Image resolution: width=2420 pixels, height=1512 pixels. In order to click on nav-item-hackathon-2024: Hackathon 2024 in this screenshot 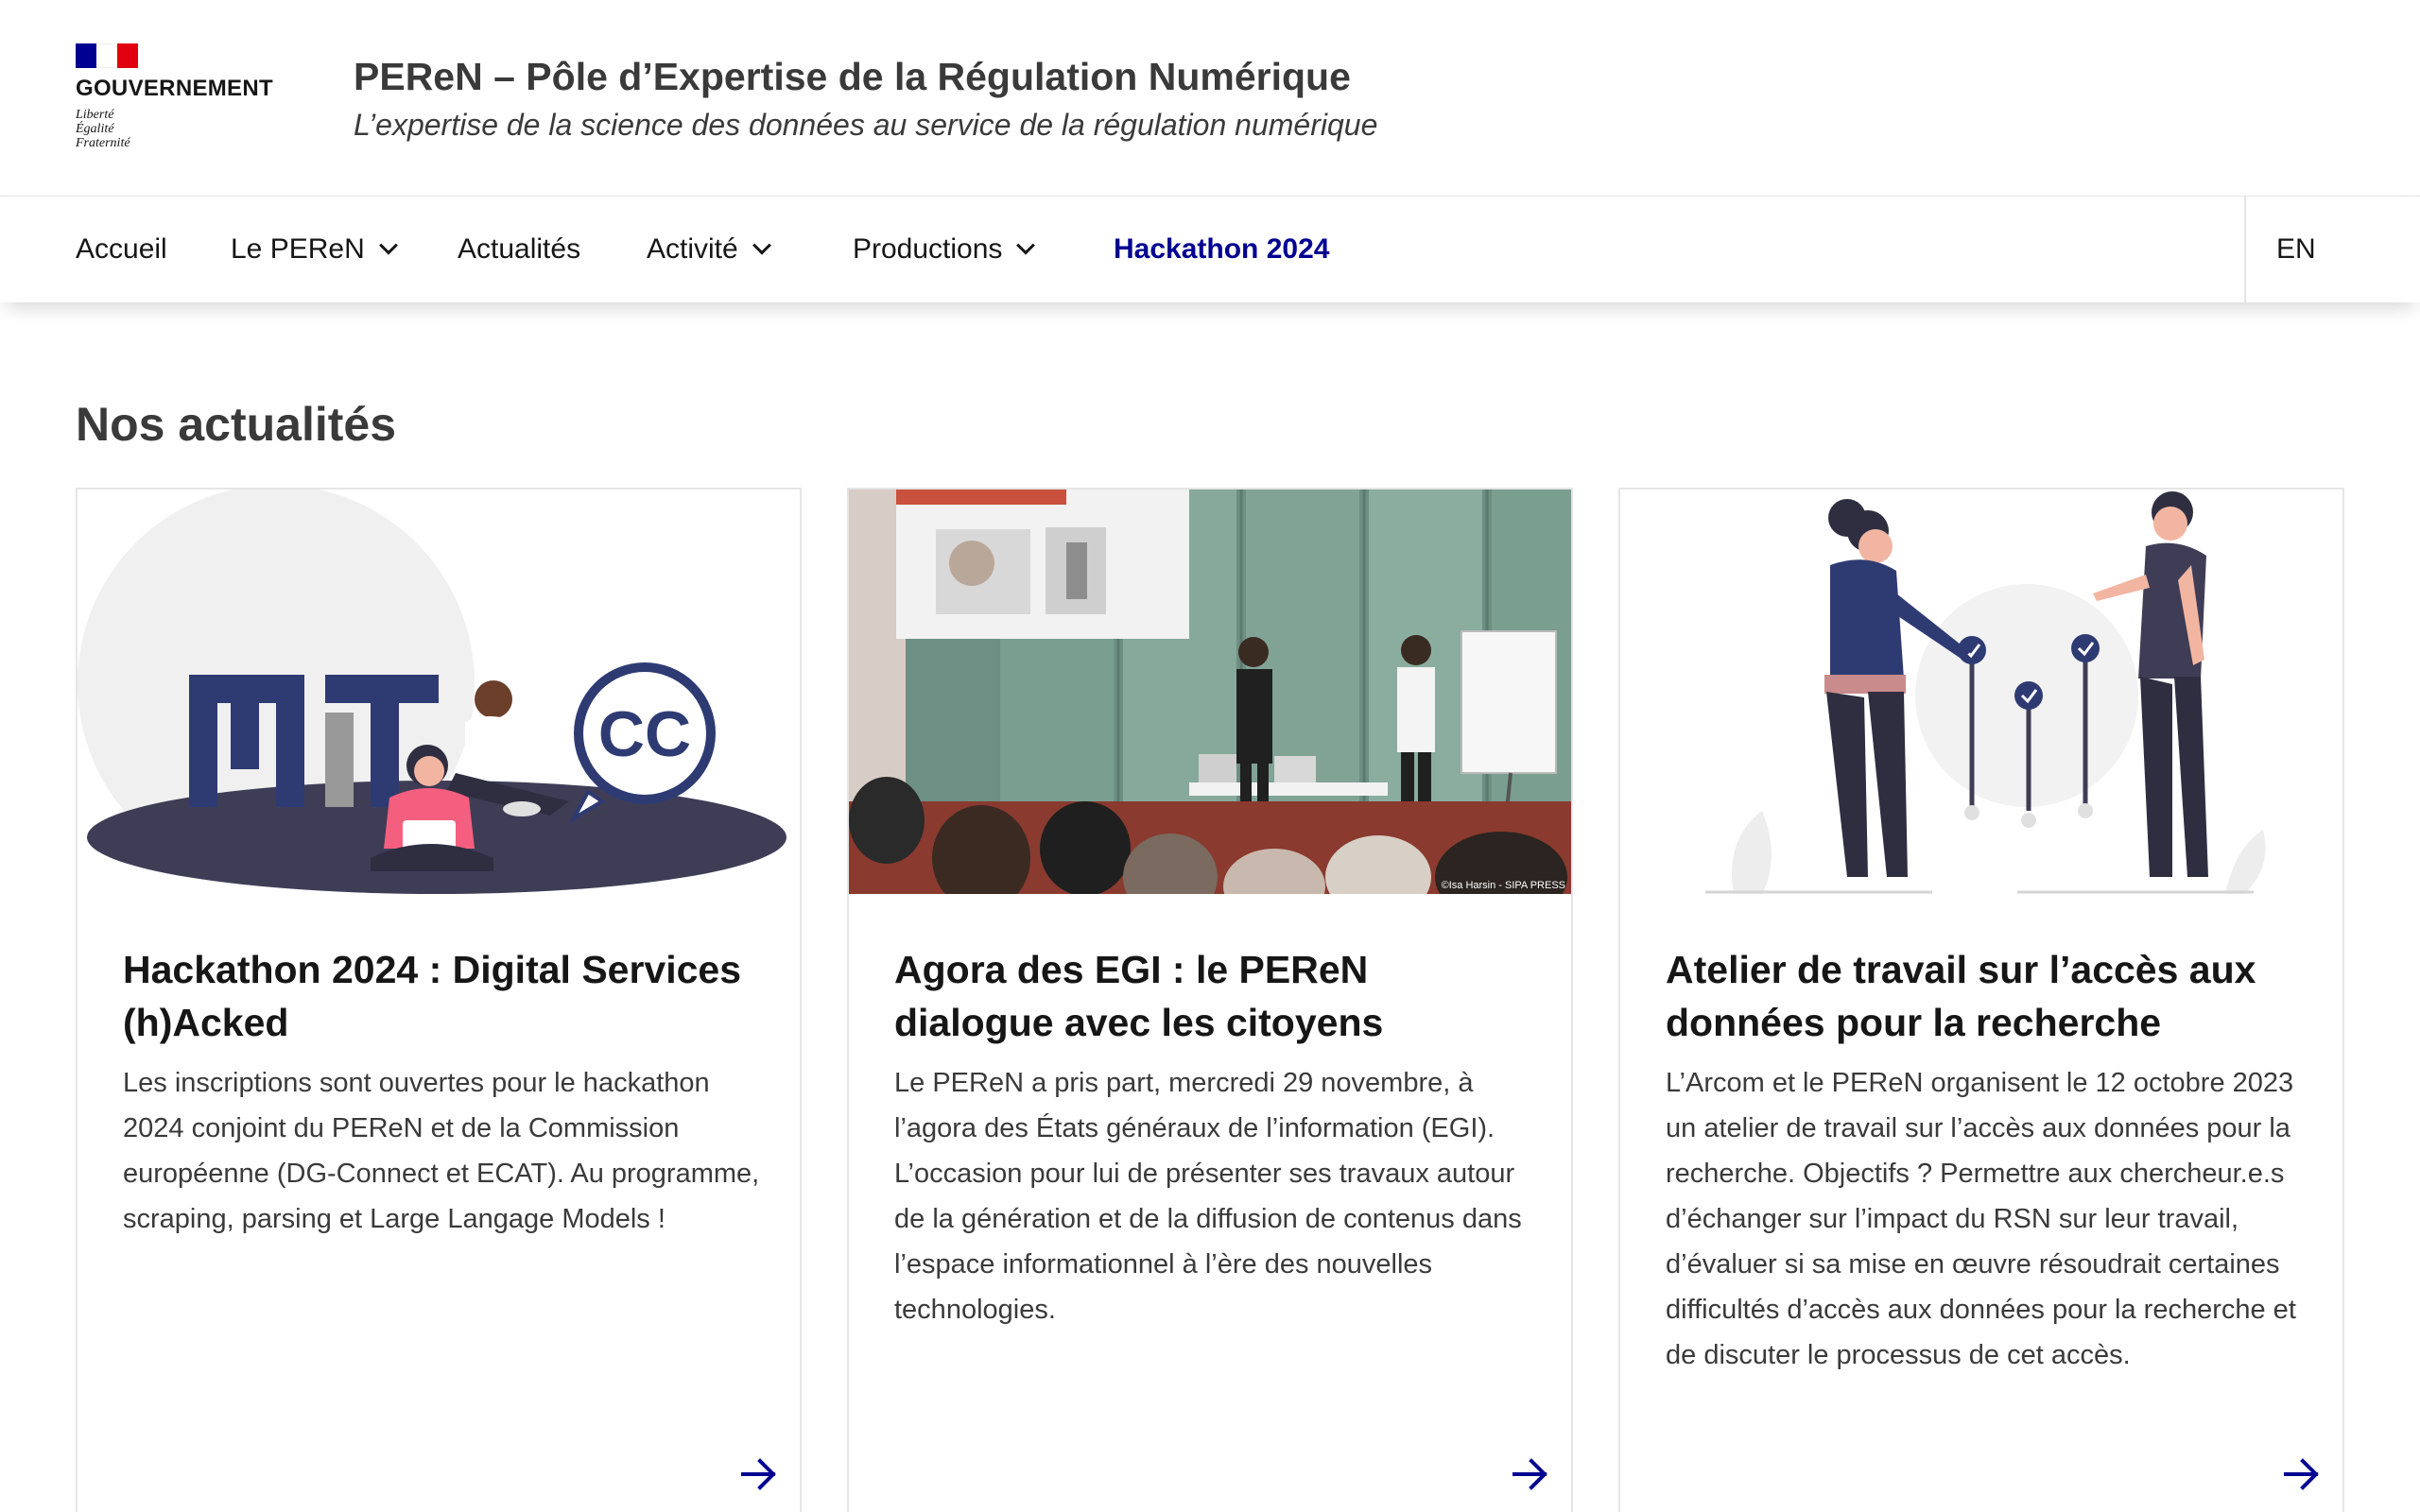, I will do `click(1221, 249)`.